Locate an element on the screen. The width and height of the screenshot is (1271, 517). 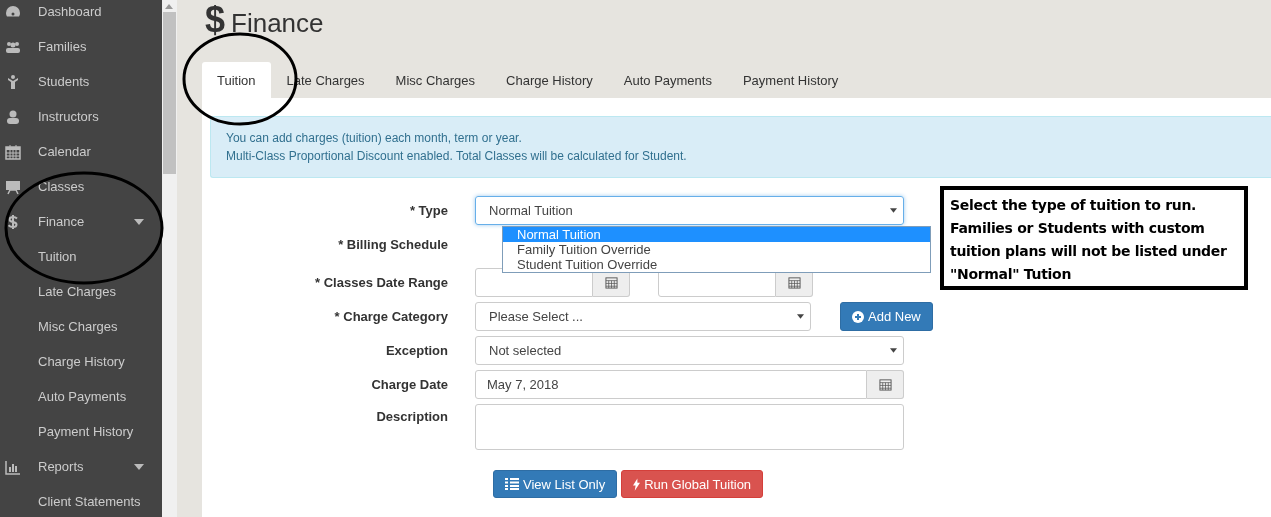
nav-item: Classes is located at coordinates (81, 186).